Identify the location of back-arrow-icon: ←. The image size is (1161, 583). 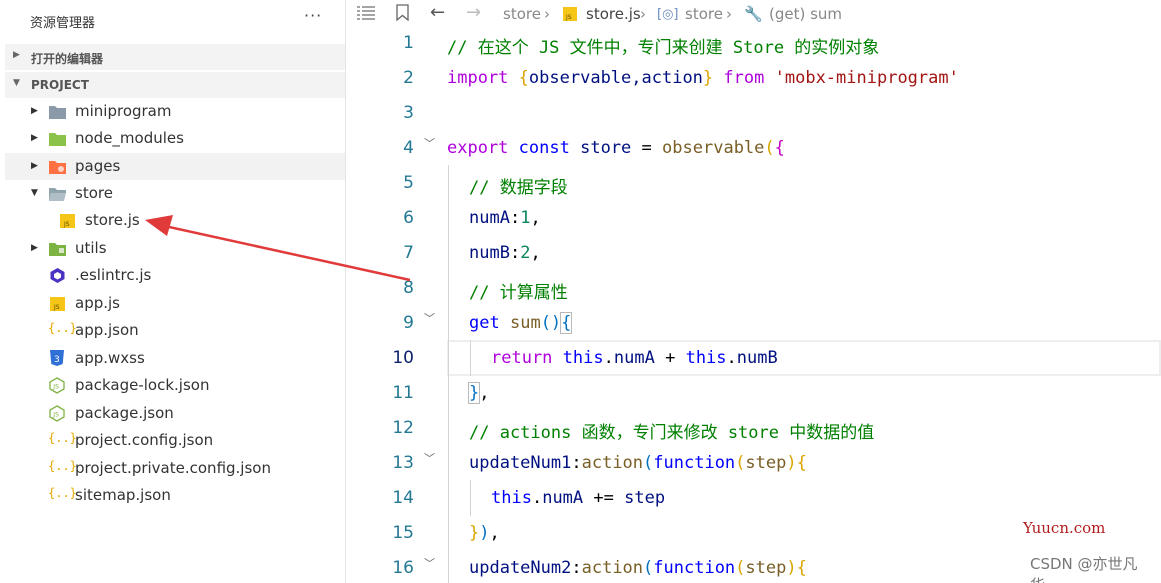
(437, 12).